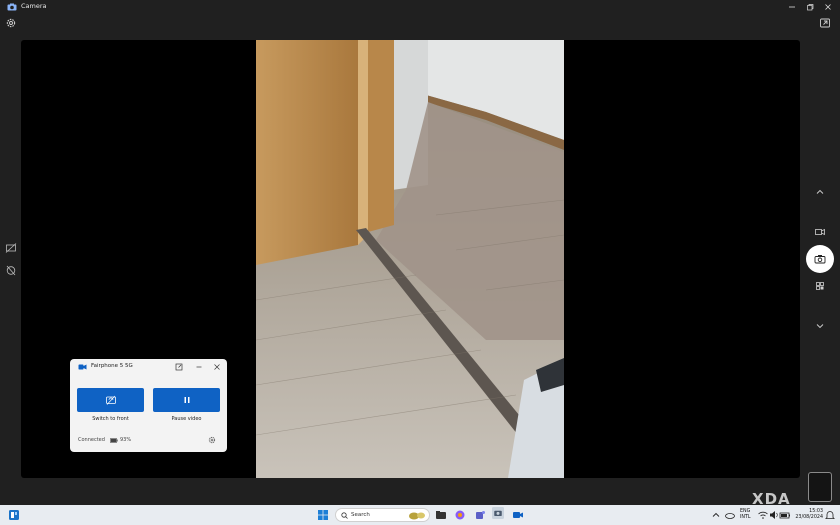  Describe the element at coordinates (460, 515) in the screenshot. I see `copilot-icon` at that location.